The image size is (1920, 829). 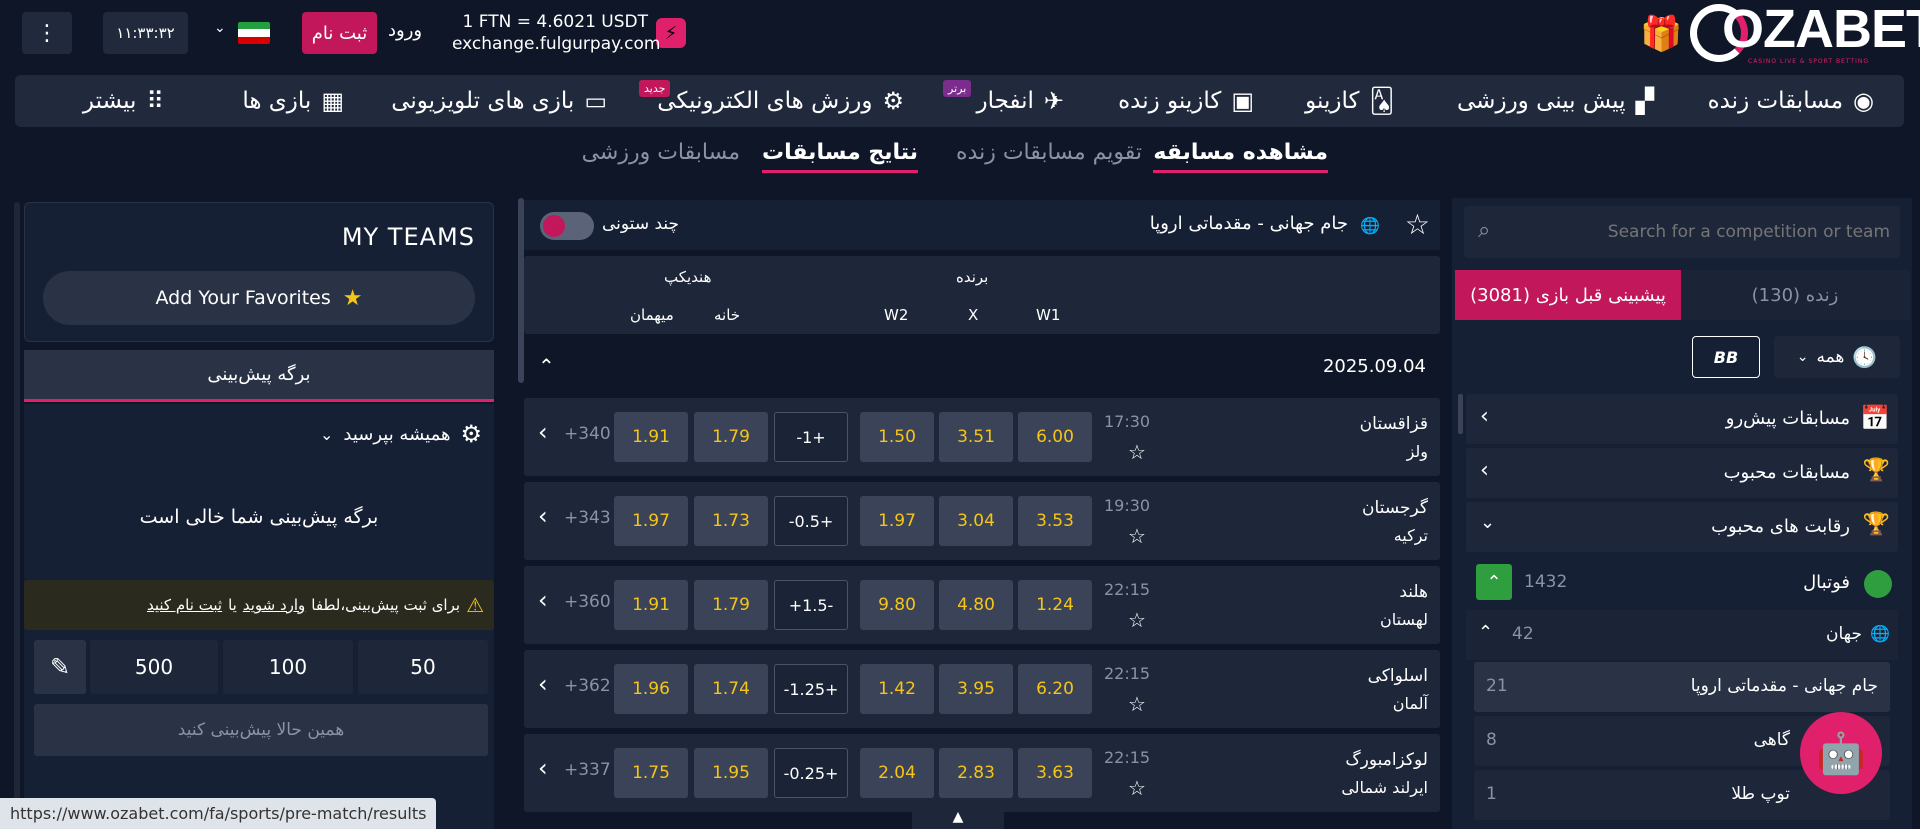 What do you see at coordinates (587, 602) in the screenshot?
I see `more-markets: +360` at bounding box center [587, 602].